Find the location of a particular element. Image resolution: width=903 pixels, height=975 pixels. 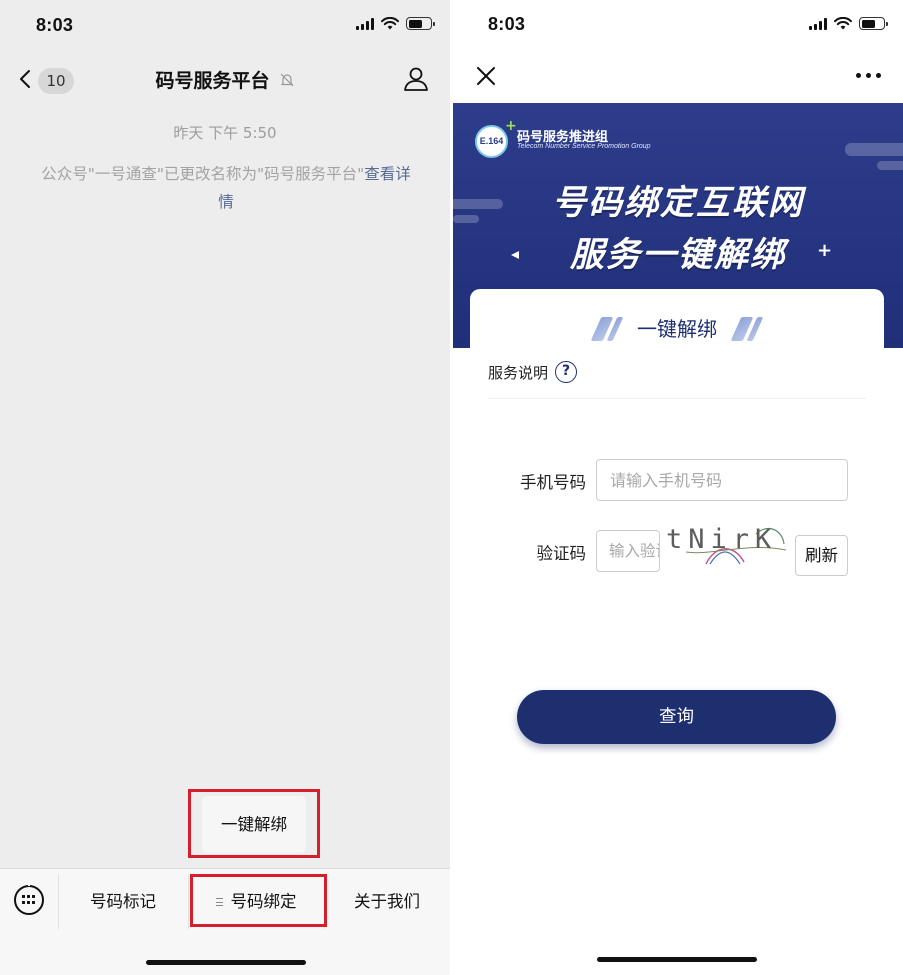

query-button: 查询 is located at coordinates (676, 717).